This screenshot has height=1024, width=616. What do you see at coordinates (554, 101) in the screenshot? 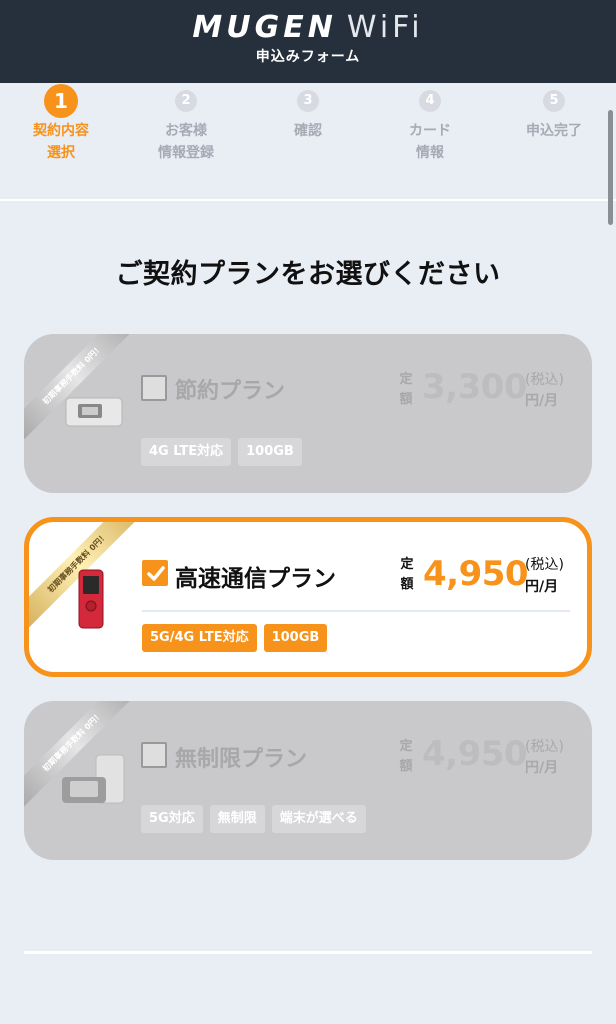
I see `step-number: 5` at bounding box center [554, 101].